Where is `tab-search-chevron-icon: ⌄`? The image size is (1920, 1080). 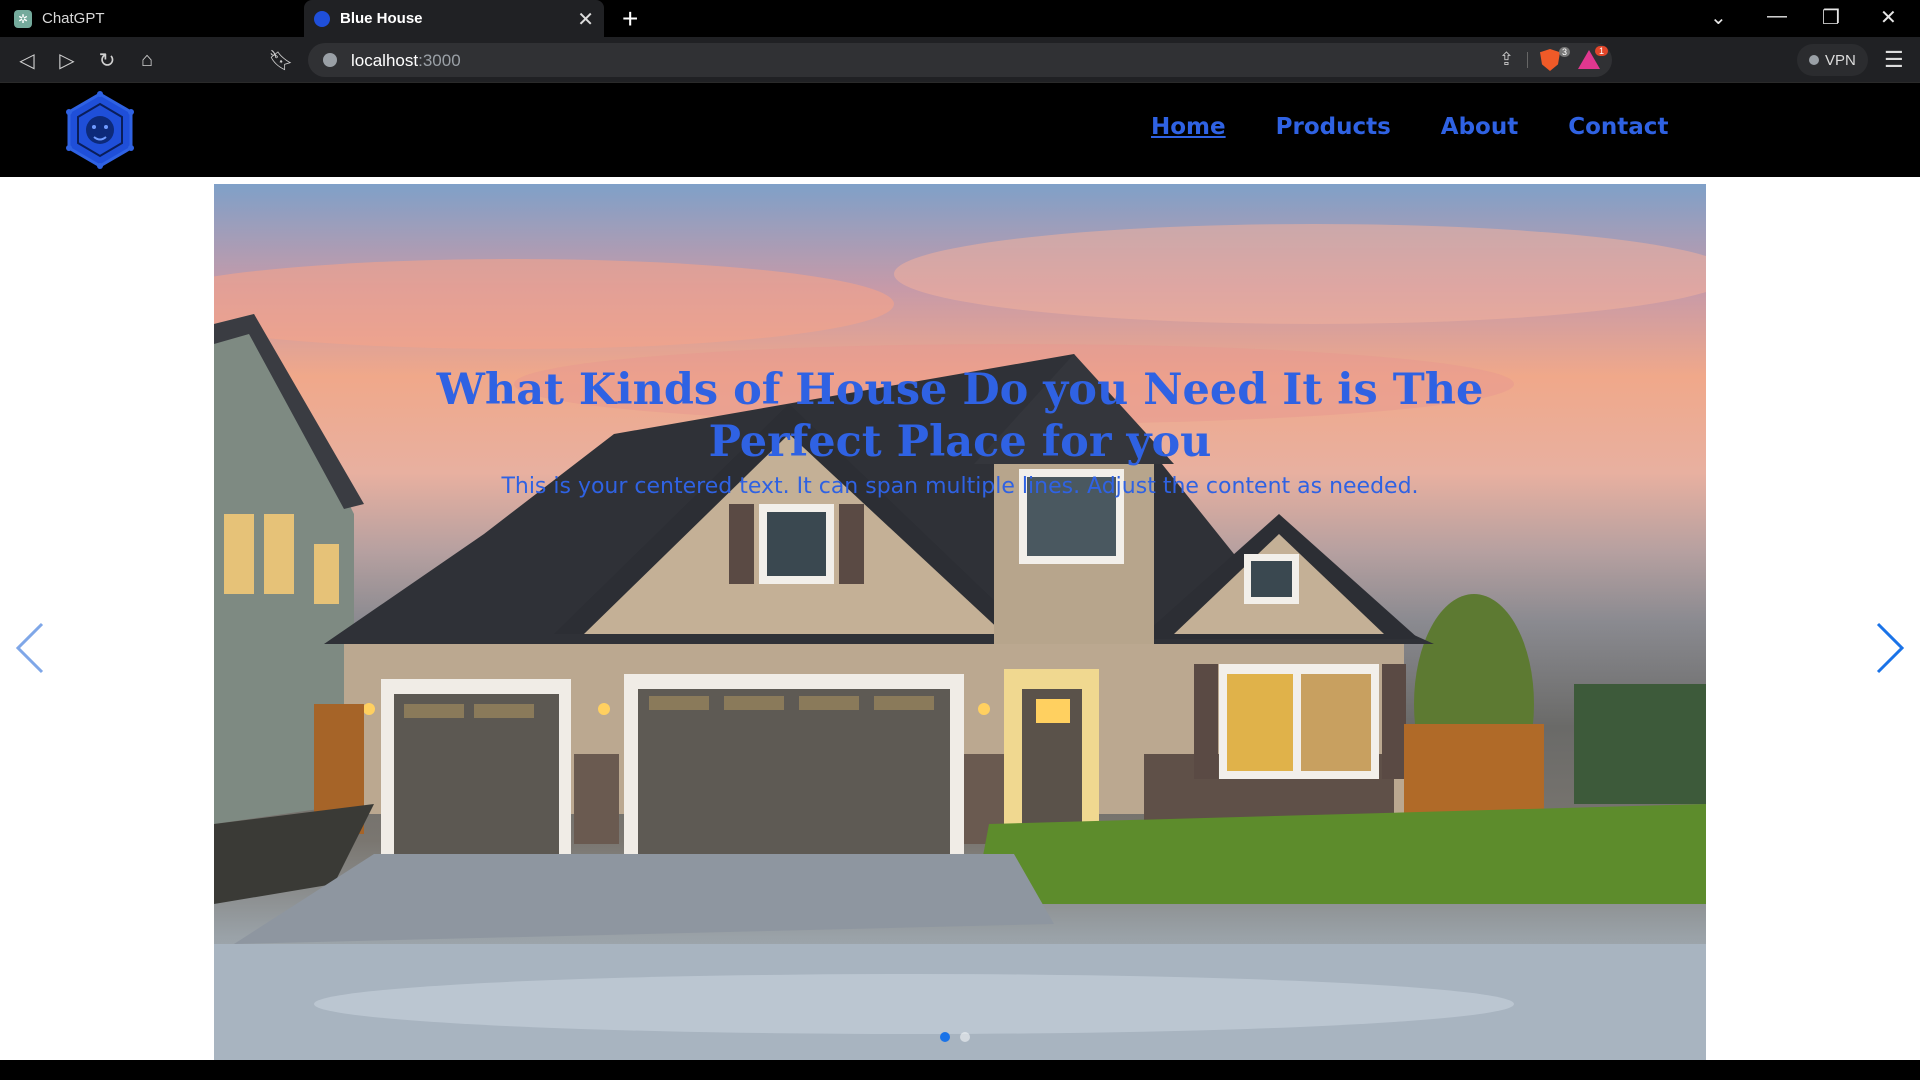 tab-search-chevron-icon: ⌄ is located at coordinates (1718, 17).